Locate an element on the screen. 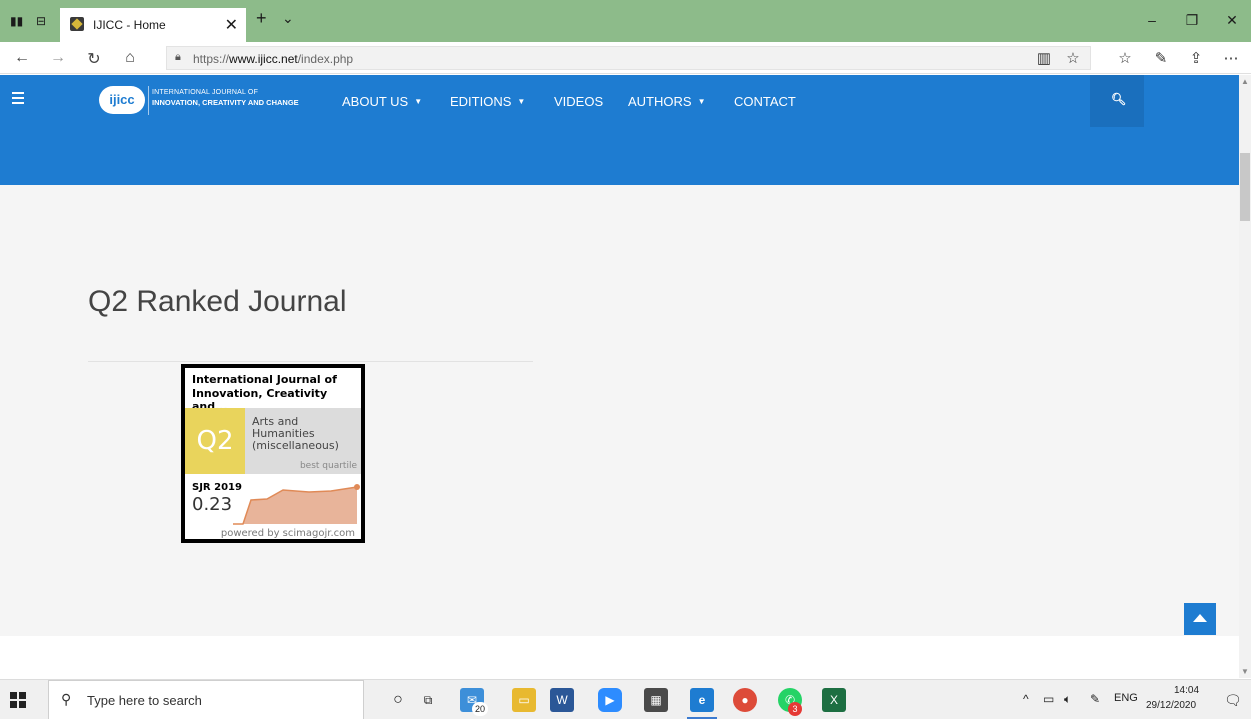 Image resolution: width=1251 pixels, height=719 pixels. task-view-icon: ⧉ is located at coordinates (428, 700).